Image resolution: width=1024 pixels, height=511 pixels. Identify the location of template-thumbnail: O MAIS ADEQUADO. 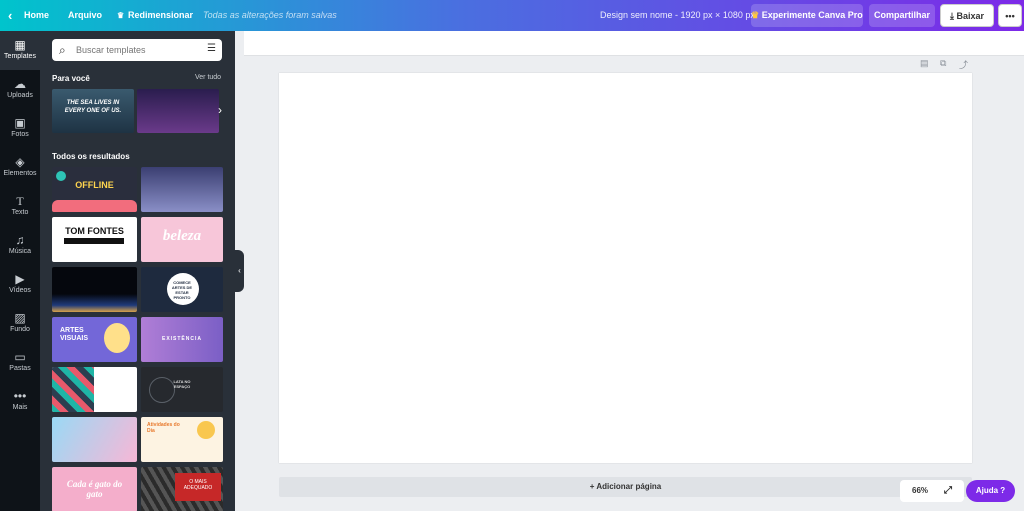
(182, 489).